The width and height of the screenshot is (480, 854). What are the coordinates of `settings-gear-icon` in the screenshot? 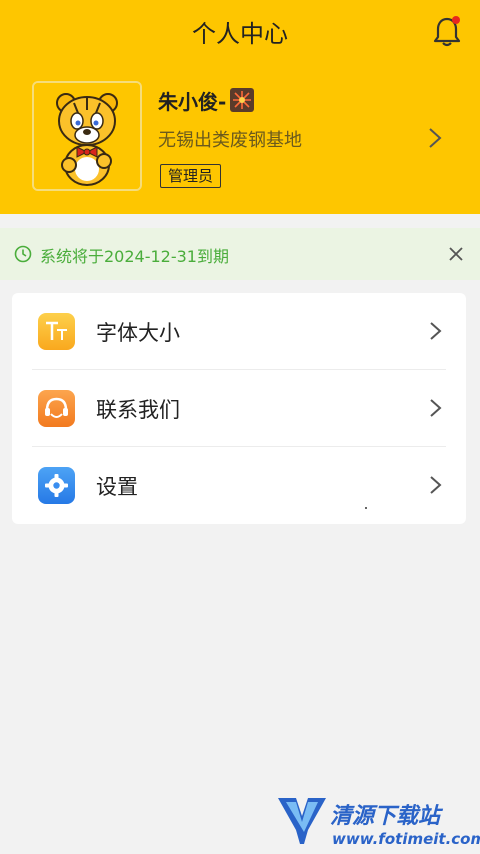 It's located at (56, 485).